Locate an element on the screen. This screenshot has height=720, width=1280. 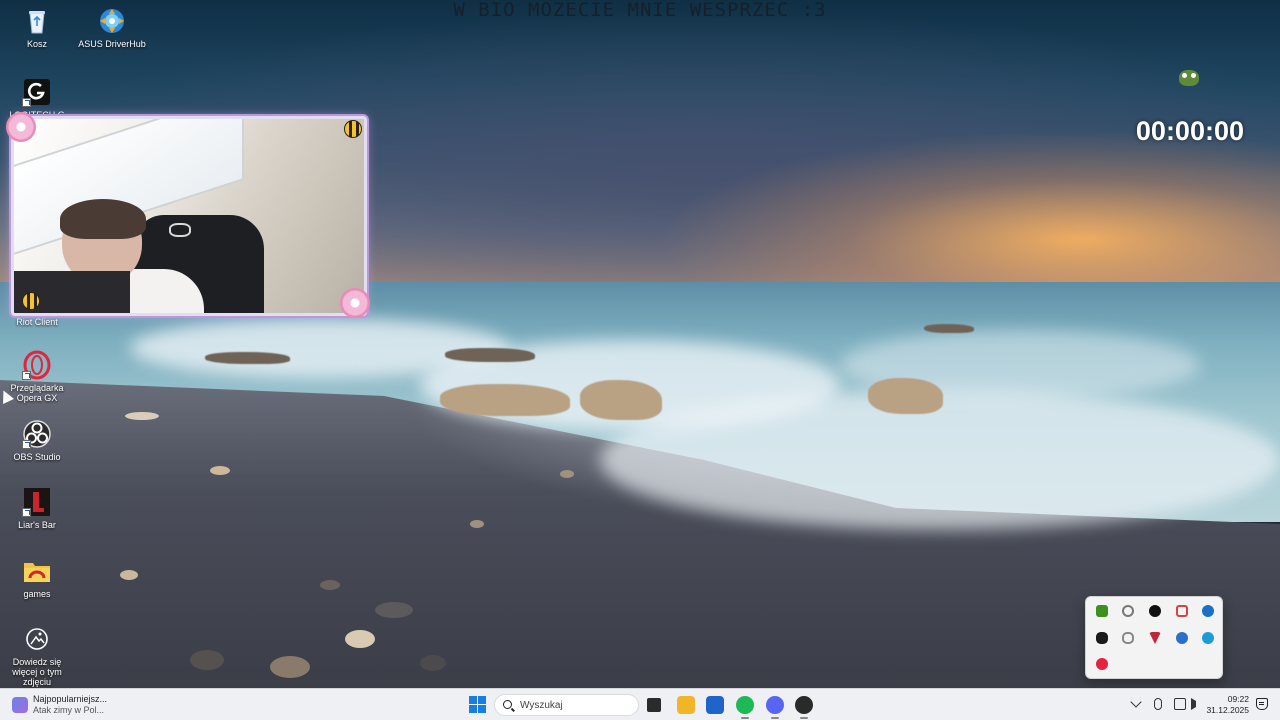
vanguard-icon is located at coordinates (1155, 638).